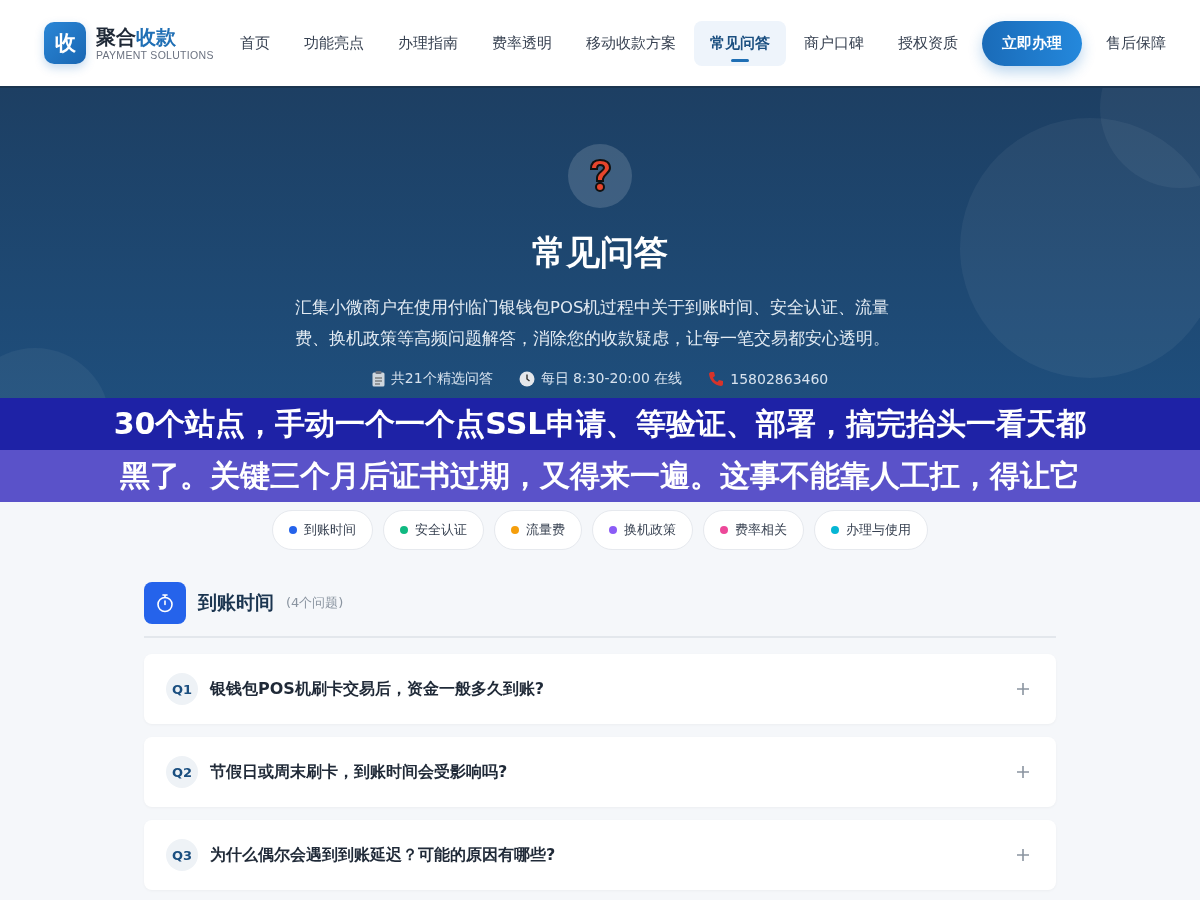 The image size is (1200, 900). I want to click on nav-link: 功能亮点, so click(333, 43).